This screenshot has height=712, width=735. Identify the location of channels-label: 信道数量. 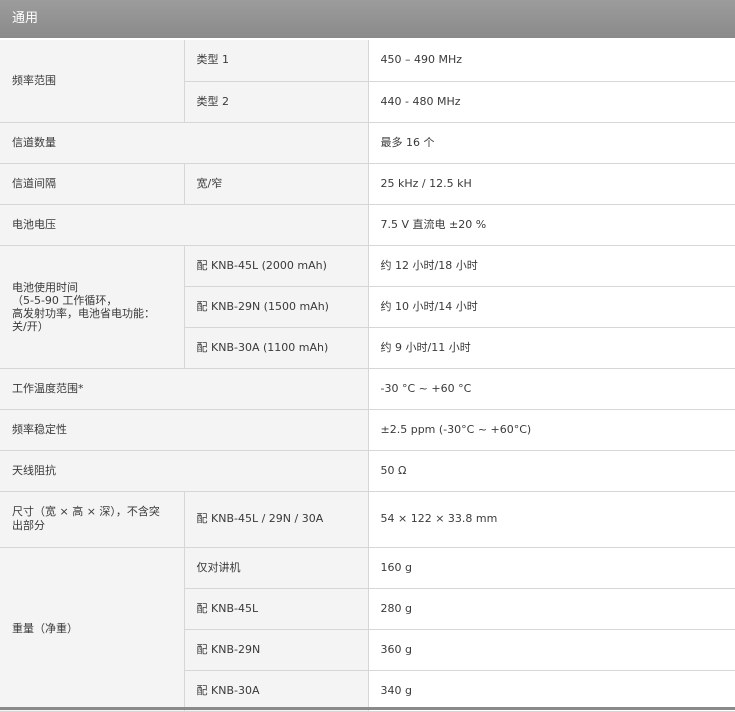
(184, 143).